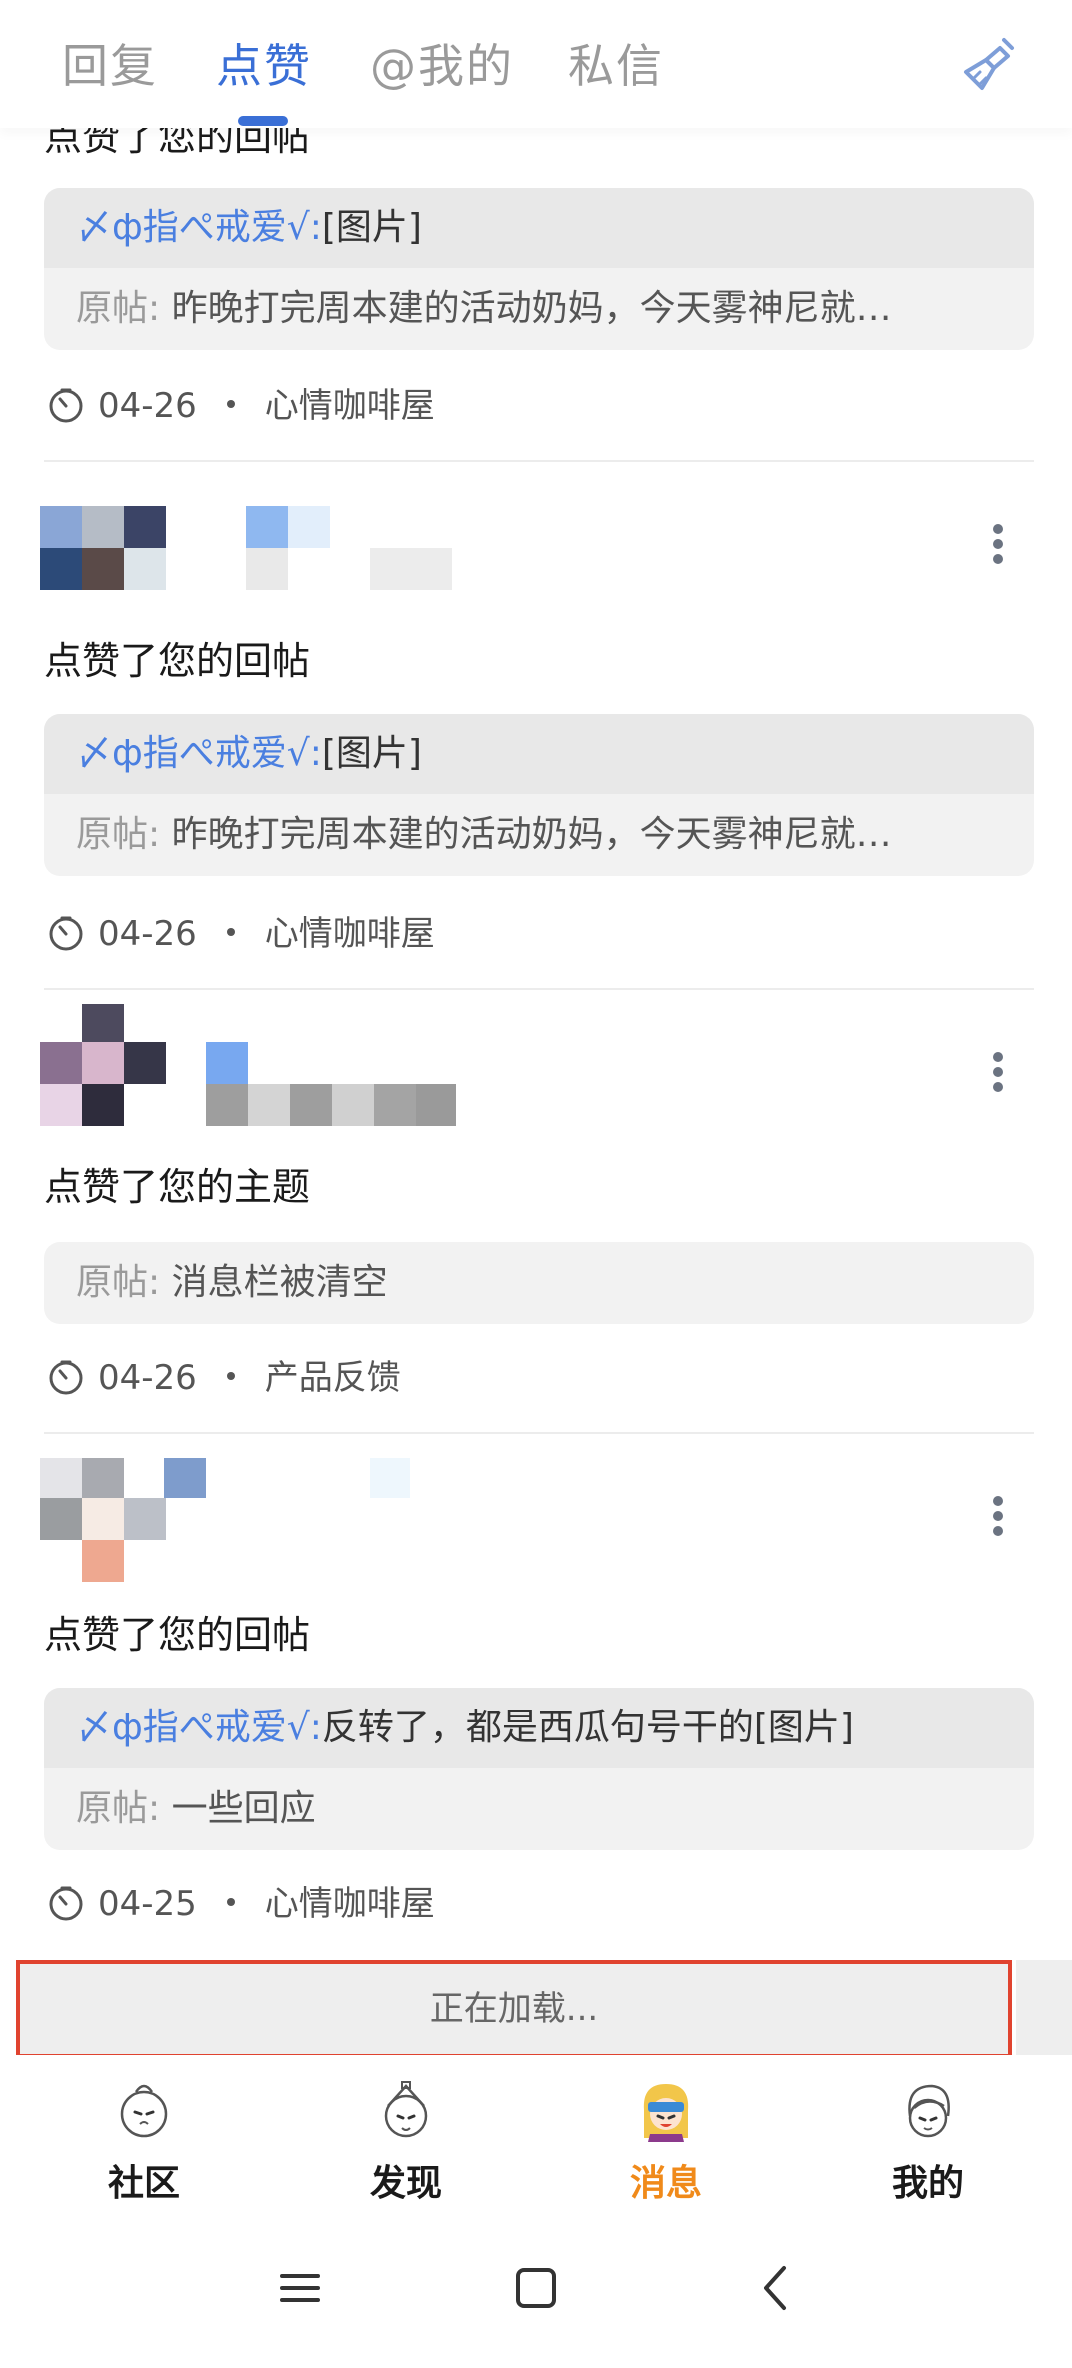 The image size is (1072, 2368). Describe the element at coordinates (147, 1904) in the screenshot. I see `notification-date: 04-25` at that location.